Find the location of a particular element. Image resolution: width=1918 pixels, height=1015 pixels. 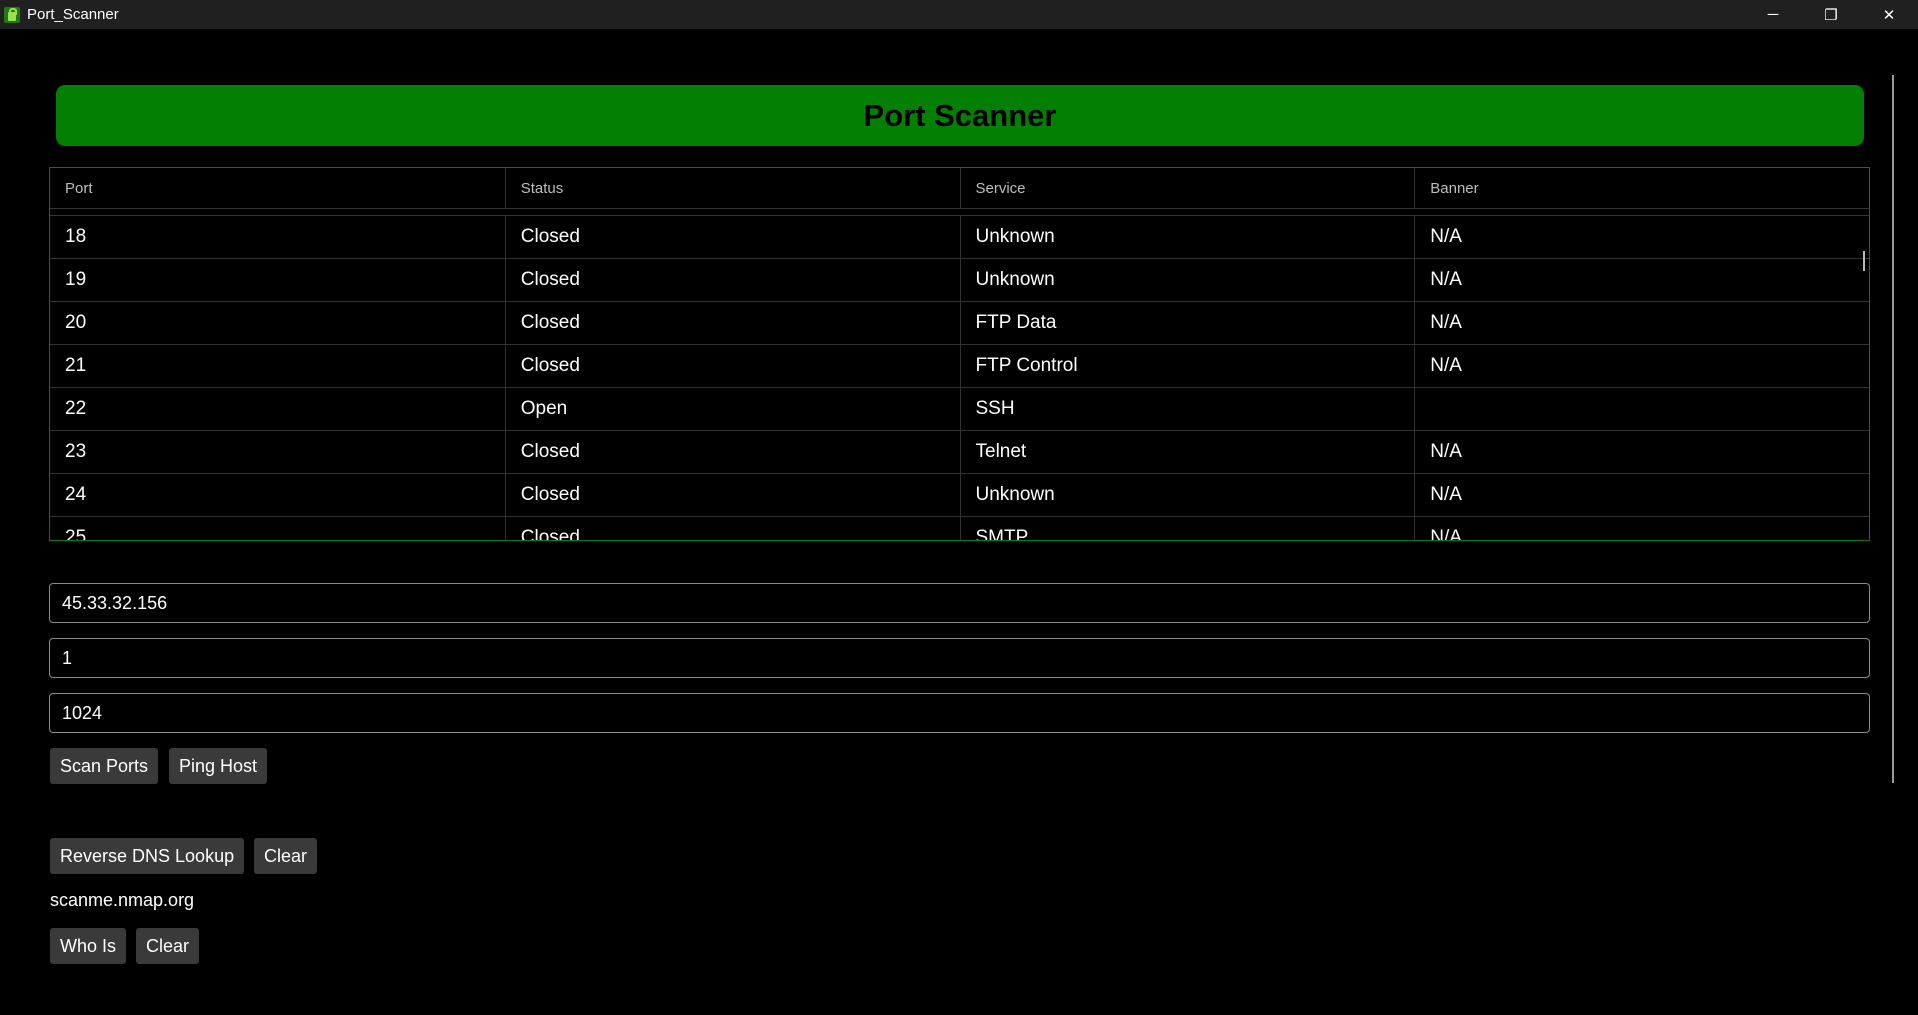

column-header-banner: Banner is located at coordinates (1641, 188).